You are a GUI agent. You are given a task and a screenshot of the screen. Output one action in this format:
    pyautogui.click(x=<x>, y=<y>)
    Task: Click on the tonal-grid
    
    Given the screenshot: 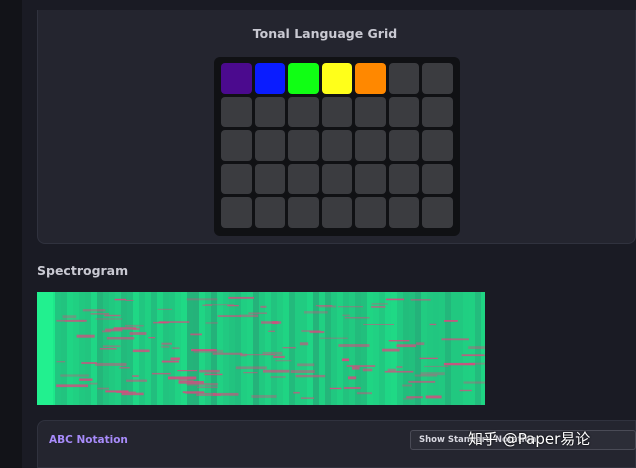 What is the action you would take?
    pyautogui.click(x=337, y=146)
    